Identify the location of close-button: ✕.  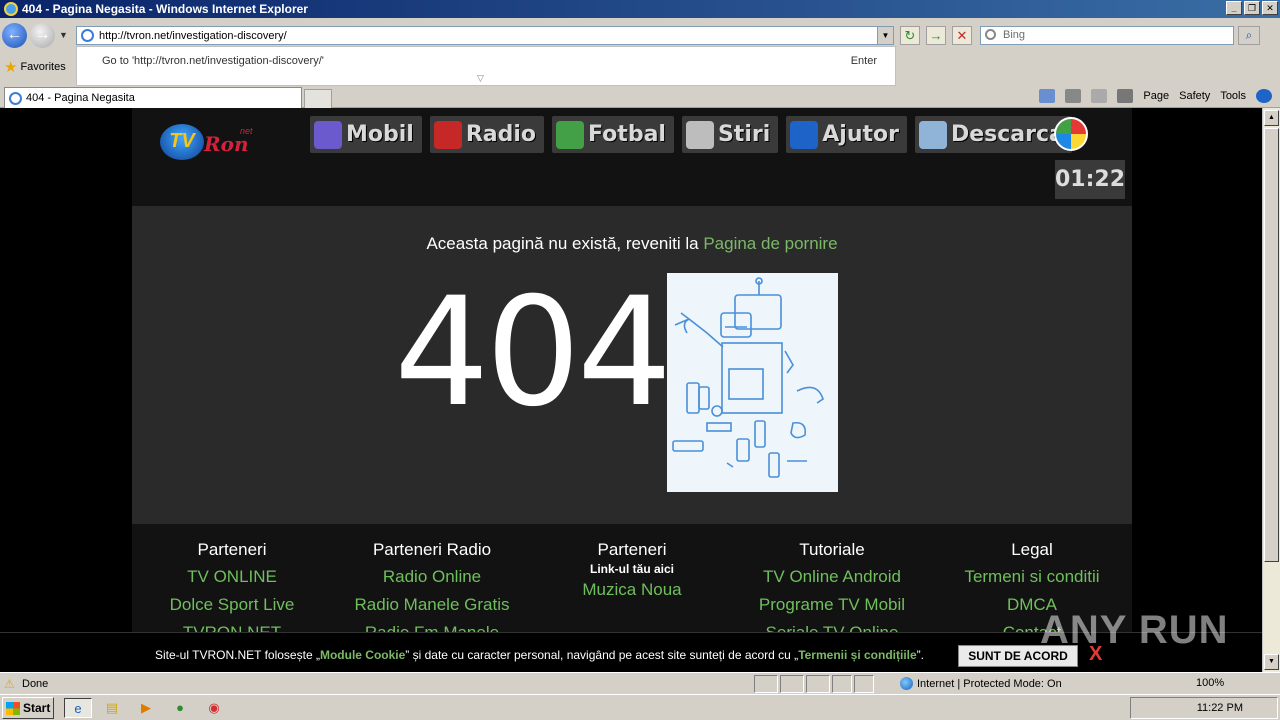
(1270, 8).